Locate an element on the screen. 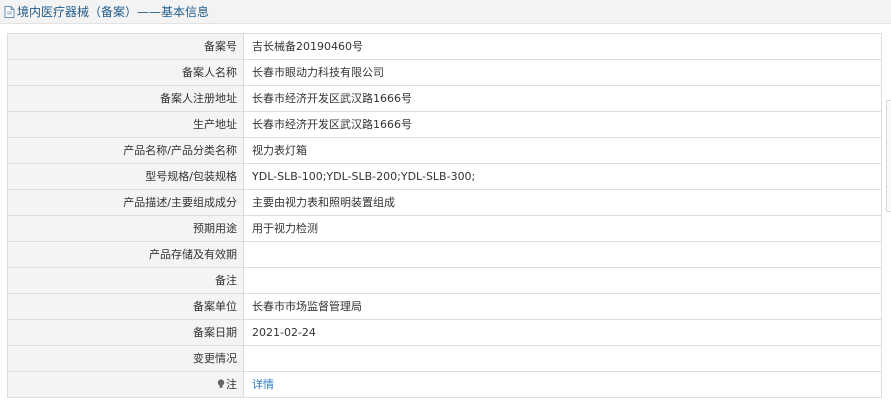 The height and width of the screenshot is (405, 891). row-label: 备注 is located at coordinates (125, 280).